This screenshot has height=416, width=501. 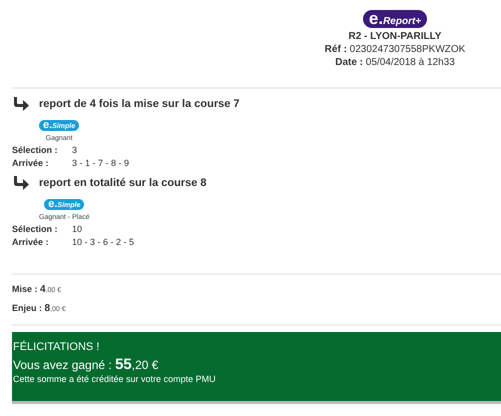 I want to click on date-line: Date : 05/04/2018 à 12h33, so click(x=395, y=62).